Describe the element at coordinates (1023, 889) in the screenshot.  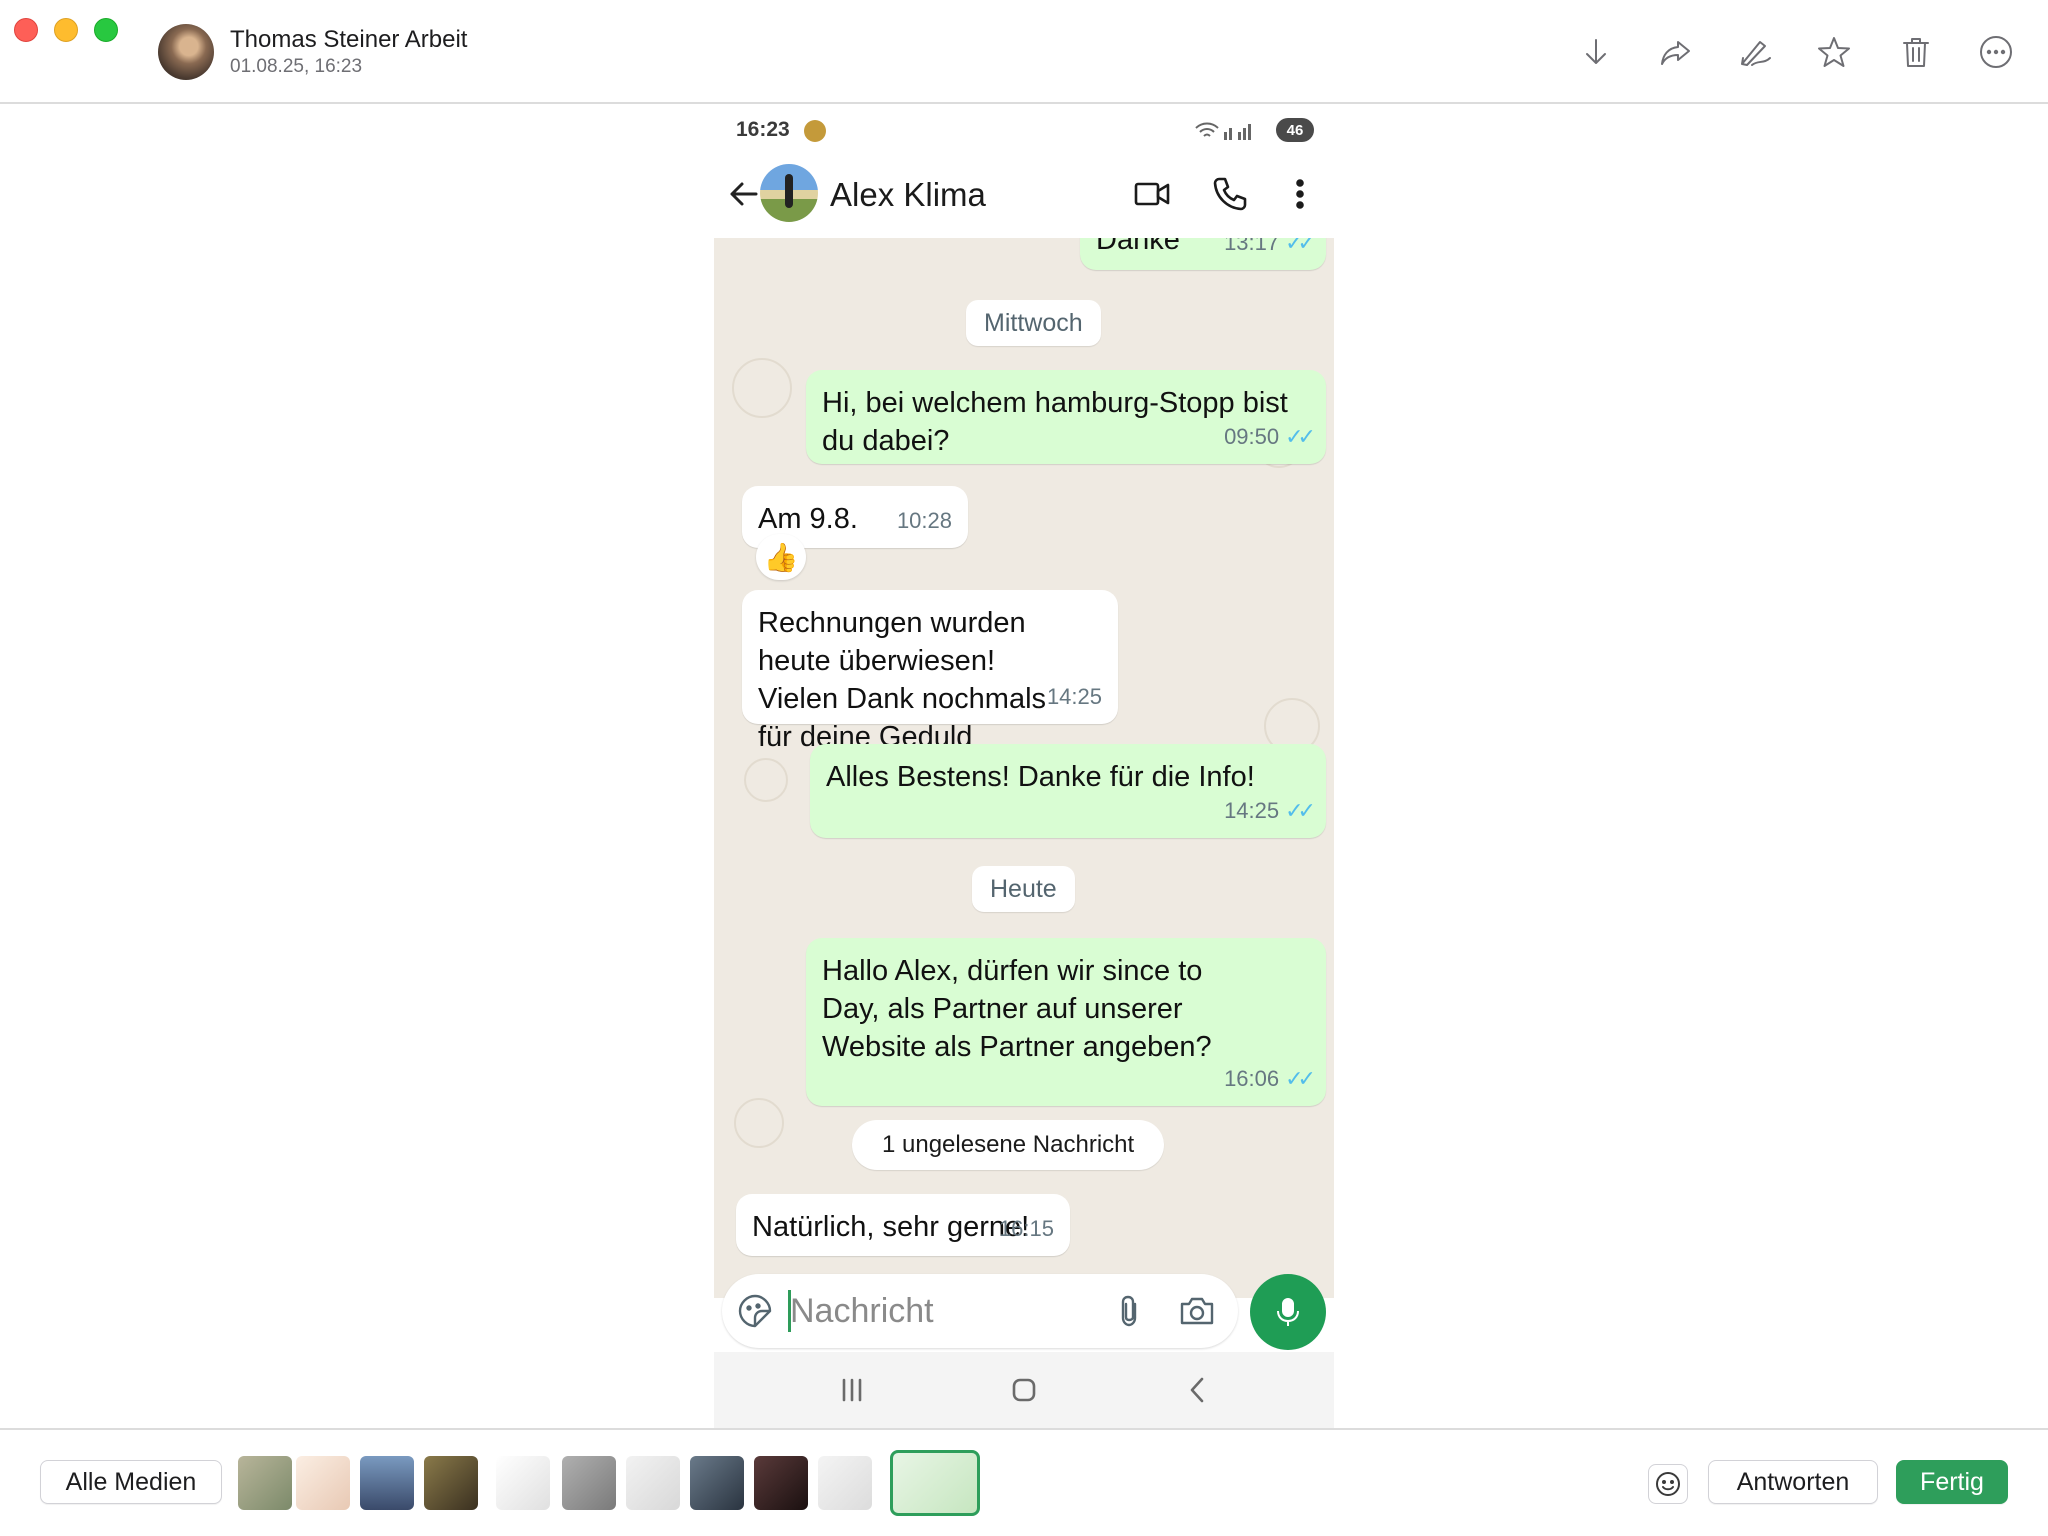
I see `day-separator: Heute` at that location.